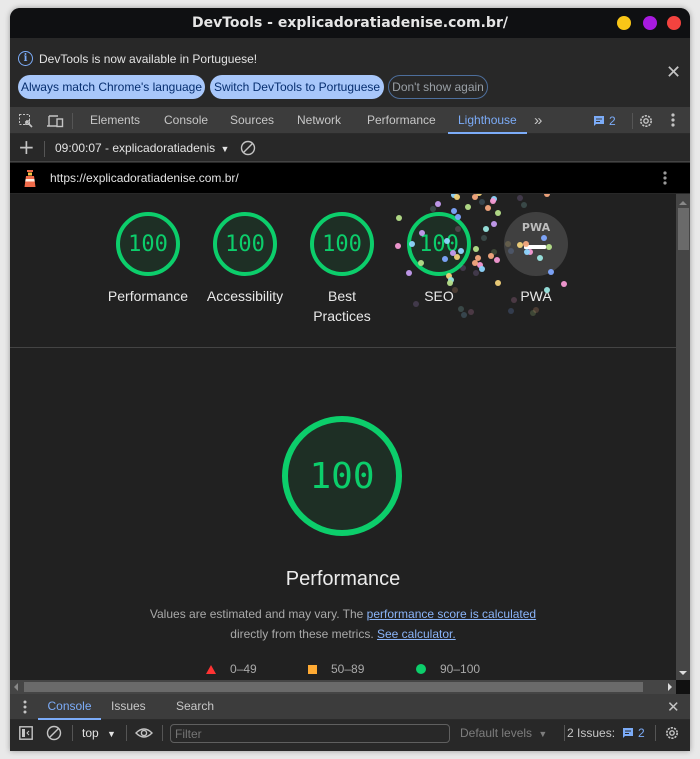 The height and width of the screenshot is (759, 700). I want to click on device-toolbar-icon, so click(55, 122).